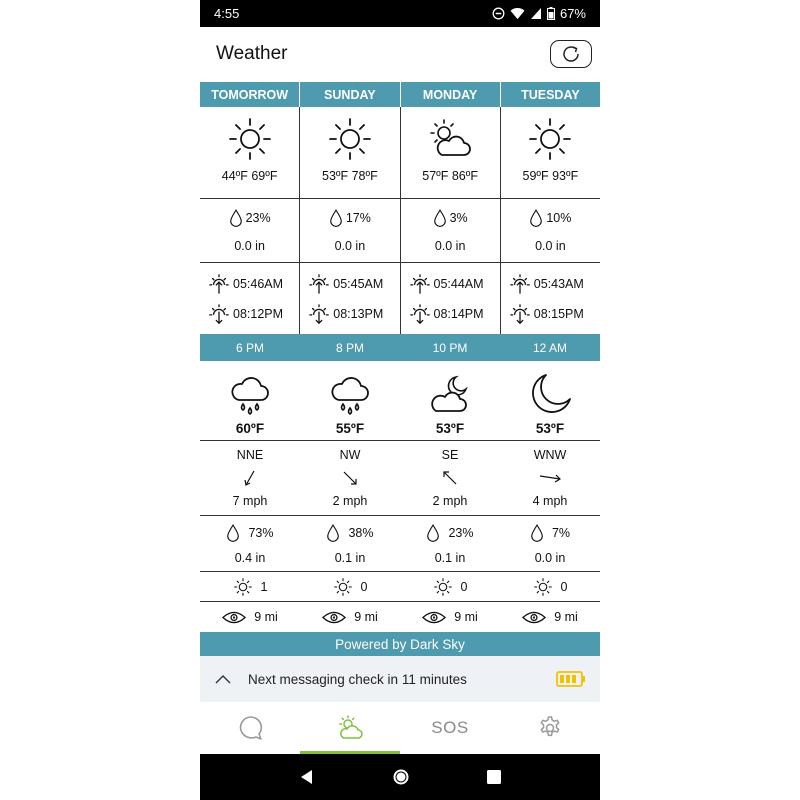 This screenshot has height=800, width=800. I want to click on precip-chance: 17%, so click(358, 218).